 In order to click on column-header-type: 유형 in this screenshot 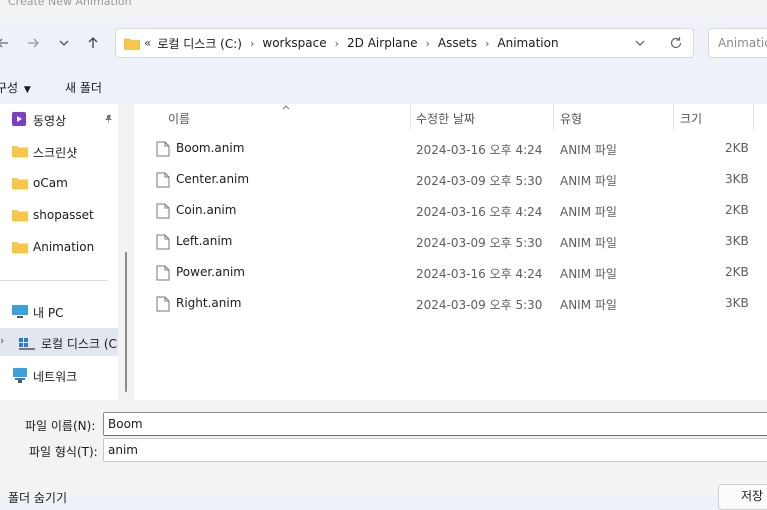, I will do `click(571, 118)`.